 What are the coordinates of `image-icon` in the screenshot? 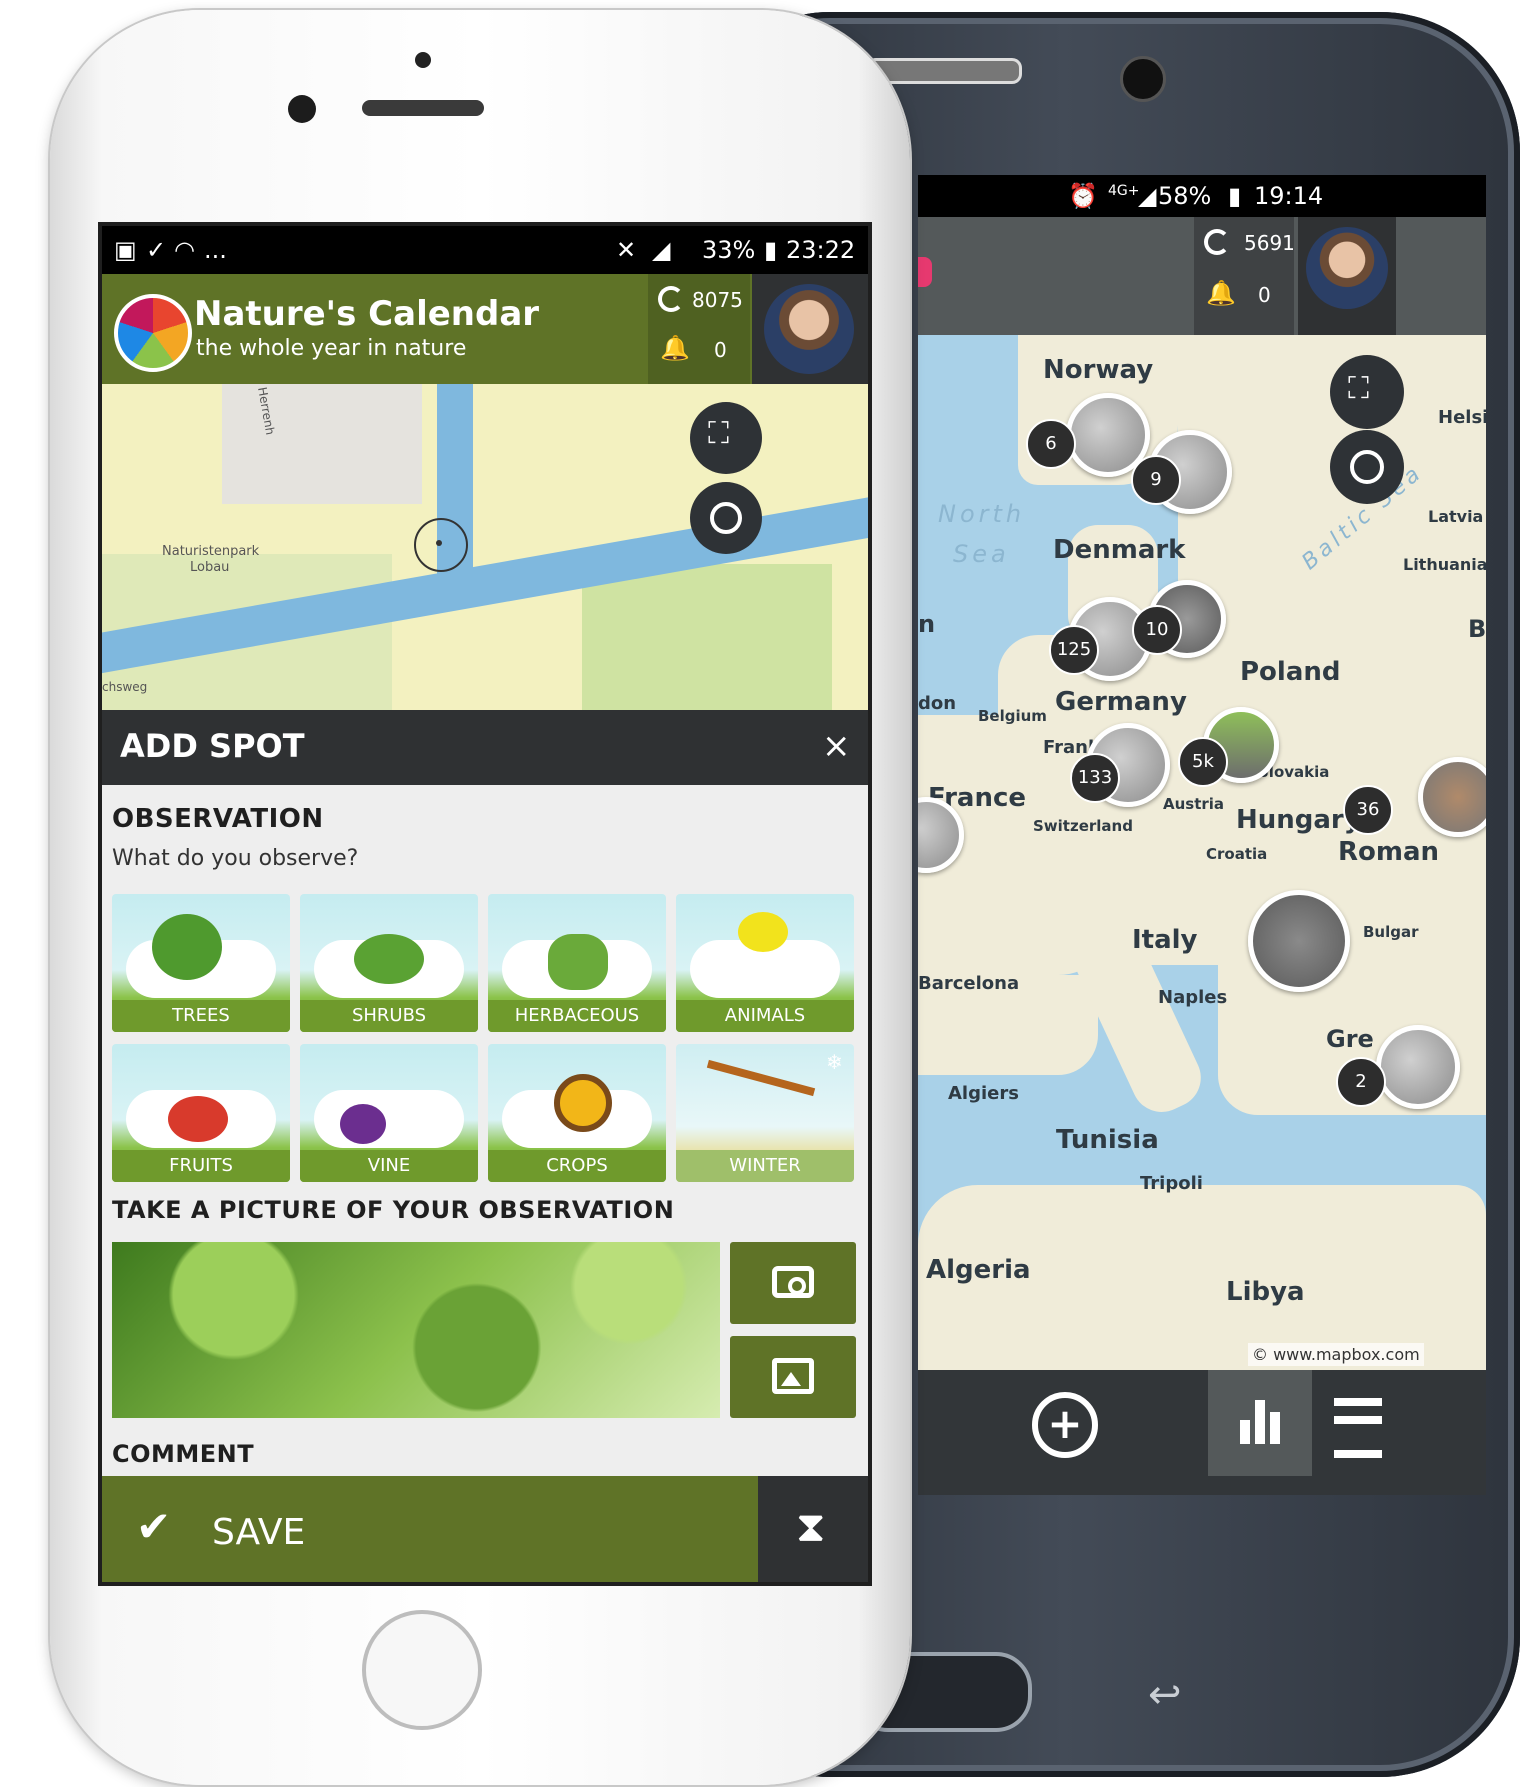 It's located at (793, 1376).